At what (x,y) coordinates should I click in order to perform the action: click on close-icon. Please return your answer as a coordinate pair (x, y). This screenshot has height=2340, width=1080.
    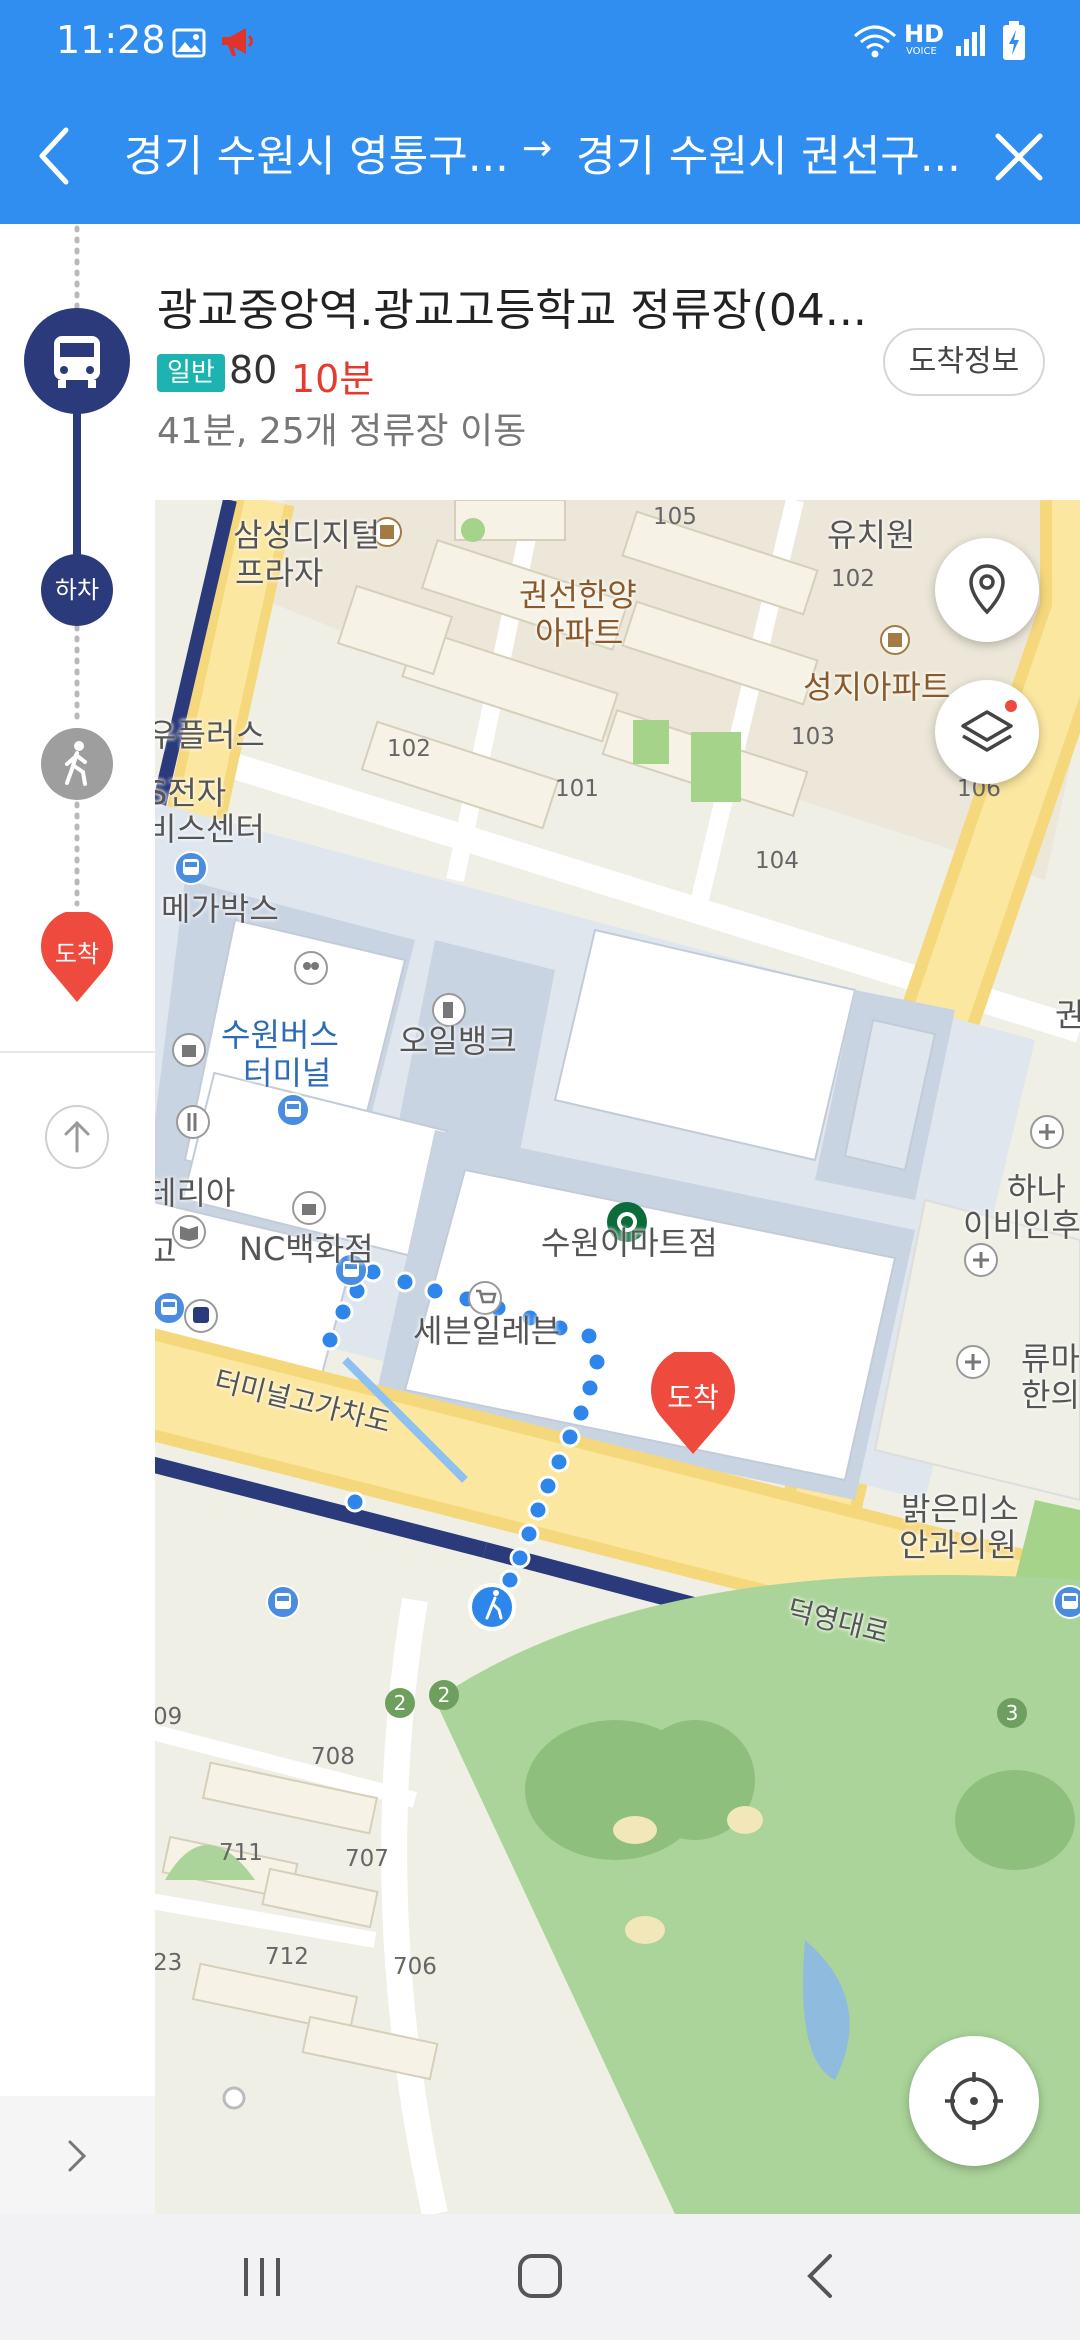
    Looking at the image, I should click on (1019, 157).